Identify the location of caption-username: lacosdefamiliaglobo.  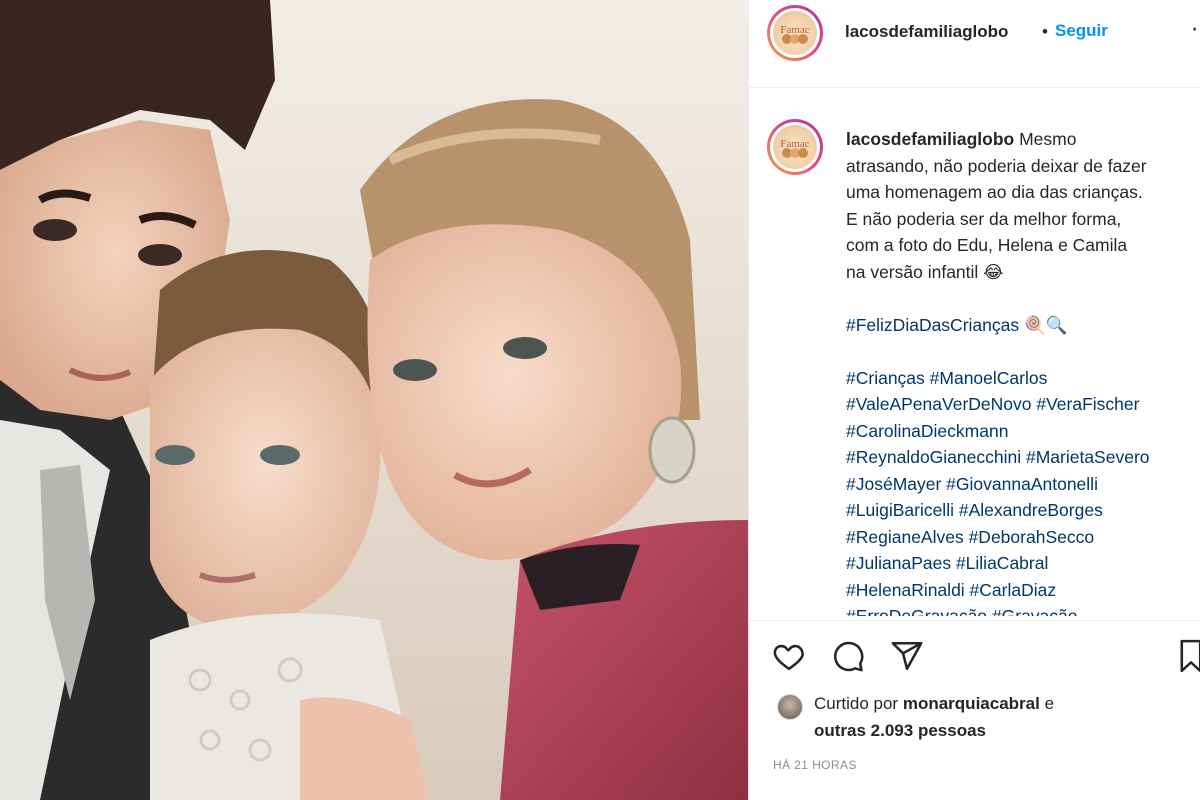
(930, 139).